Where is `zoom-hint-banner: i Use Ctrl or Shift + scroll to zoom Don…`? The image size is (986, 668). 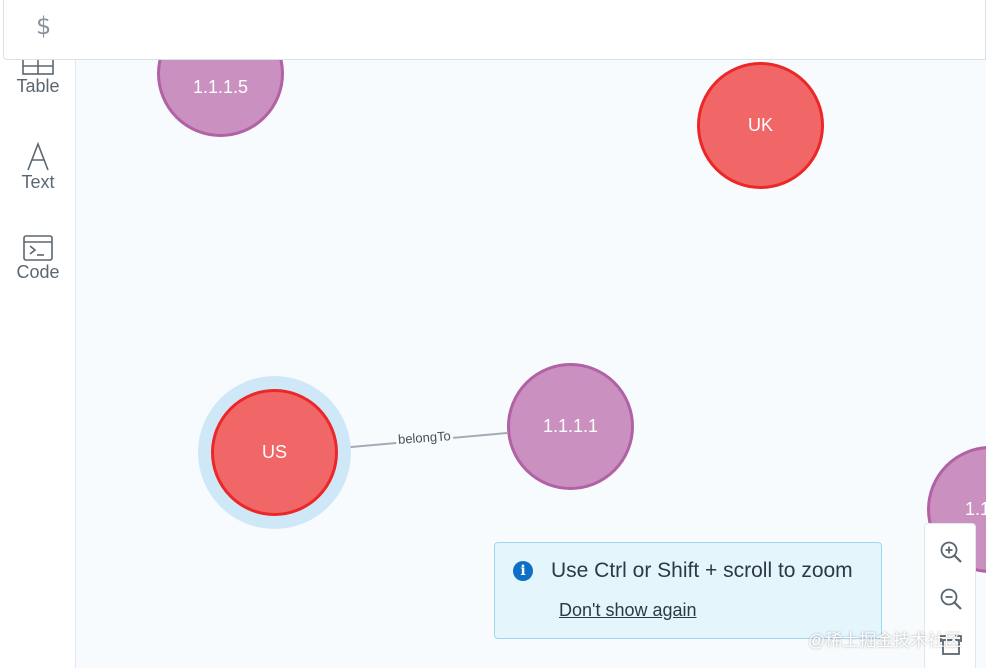
zoom-hint-banner: i Use Ctrl or Shift + scroll to zoom Don… is located at coordinates (688, 590).